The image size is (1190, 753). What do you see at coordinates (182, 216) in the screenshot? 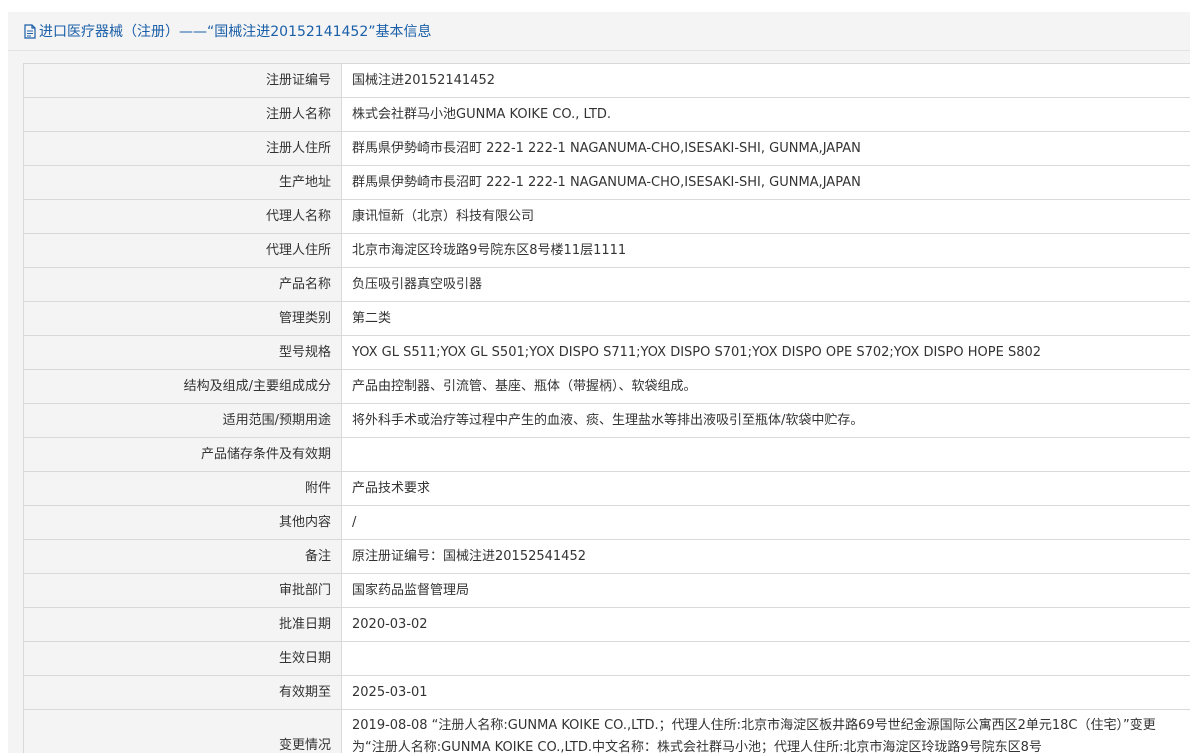
I see `field-label: 代理人名称` at bounding box center [182, 216].